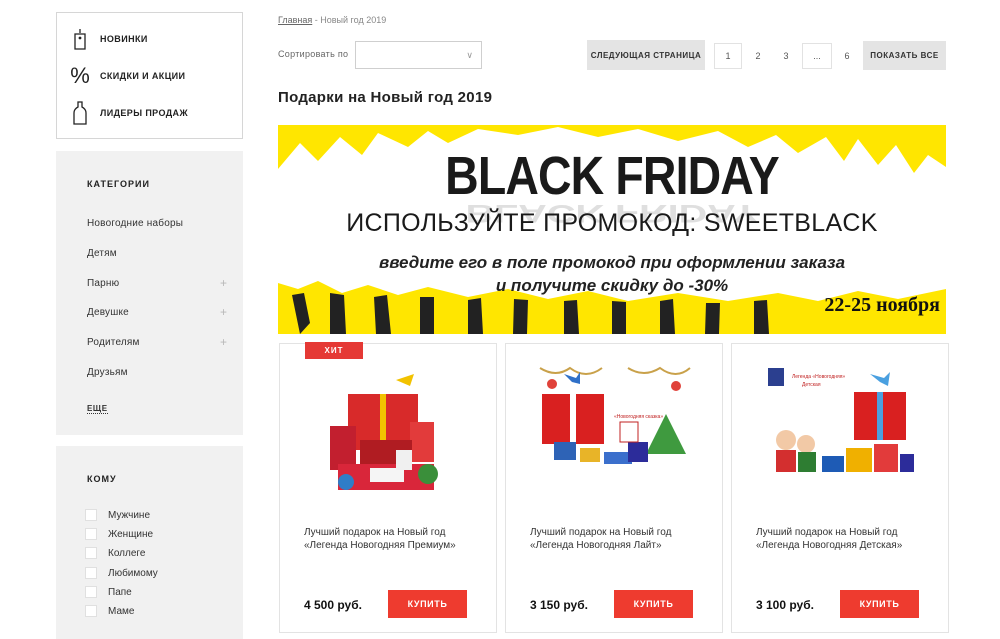 This screenshot has height=639, width=1000. What do you see at coordinates (904, 55) in the screenshot?
I see `show-all-button: ПОКАЗАТЬ ВСЕ` at bounding box center [904, 55].